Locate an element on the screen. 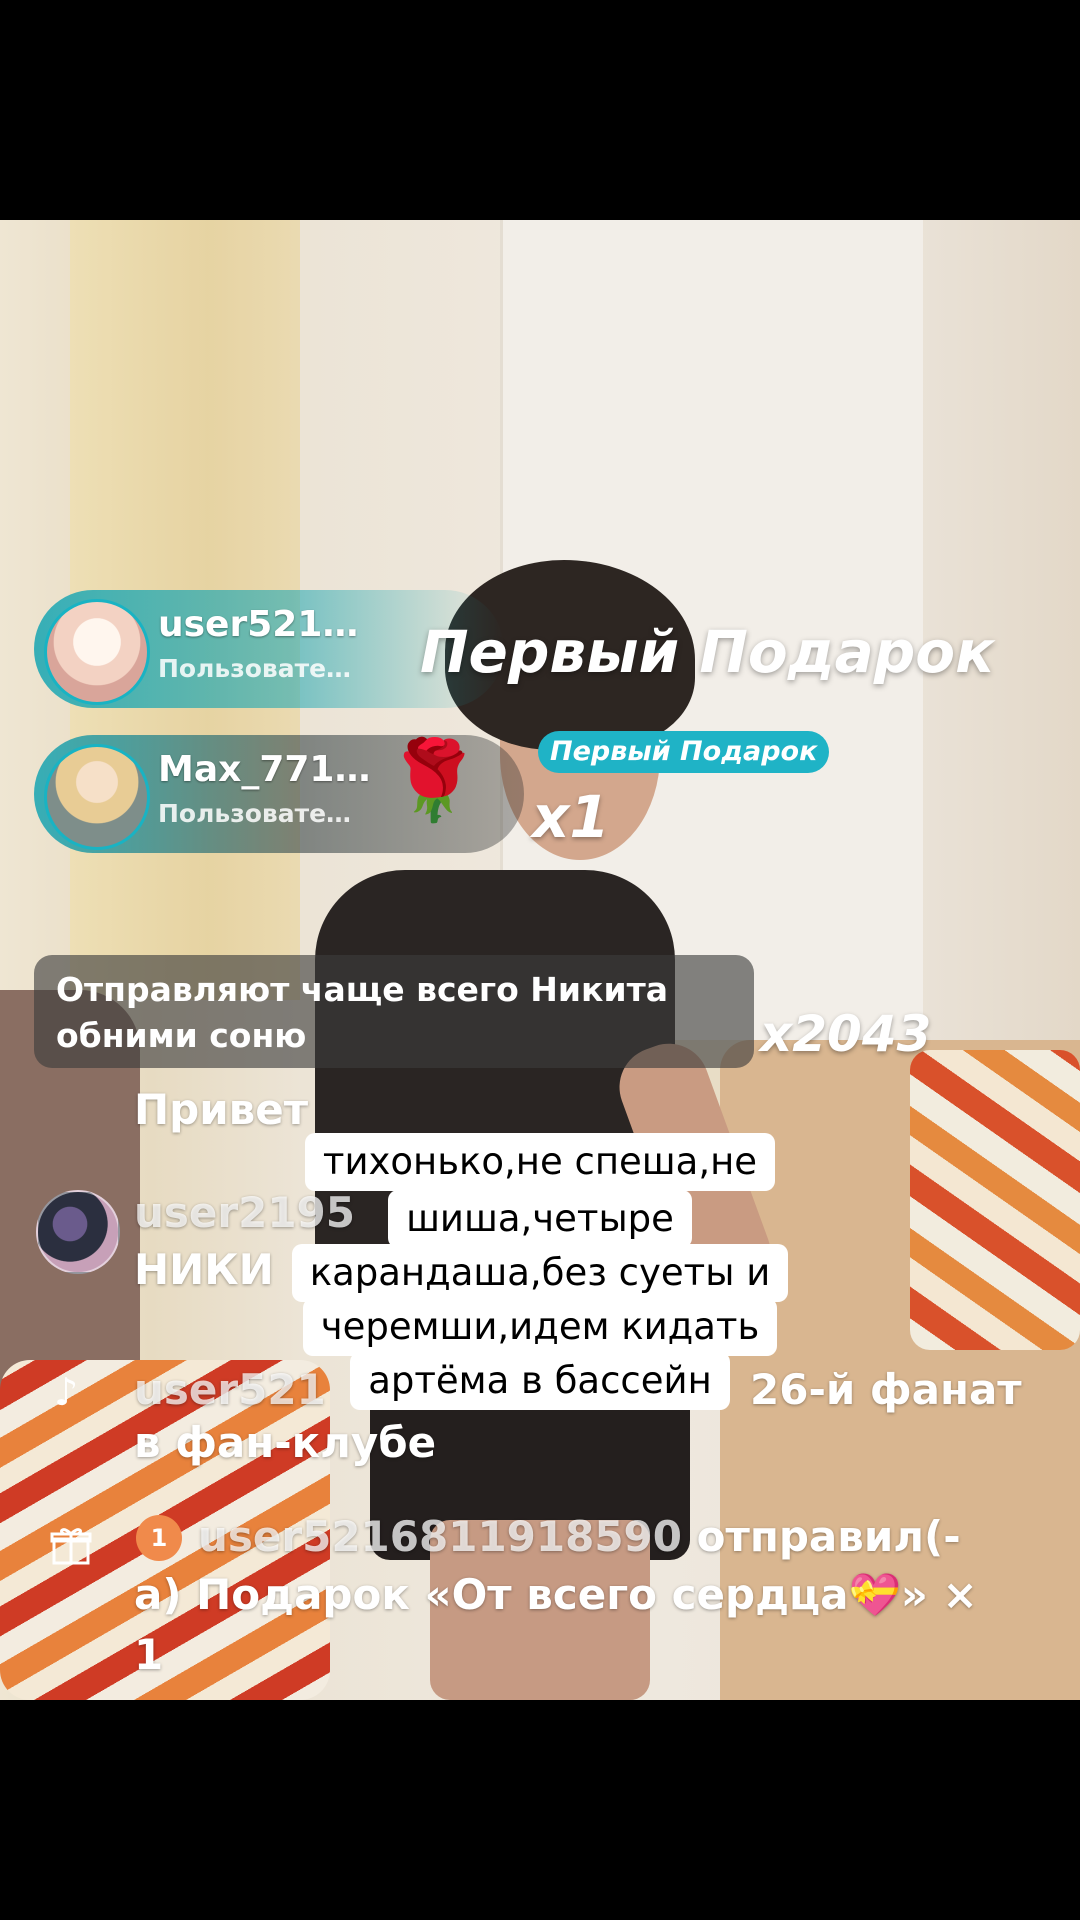 This screenshot has height=1920, width=1080. caption-line: карандаша,без суеты и is located at coordinates (540, 1273).